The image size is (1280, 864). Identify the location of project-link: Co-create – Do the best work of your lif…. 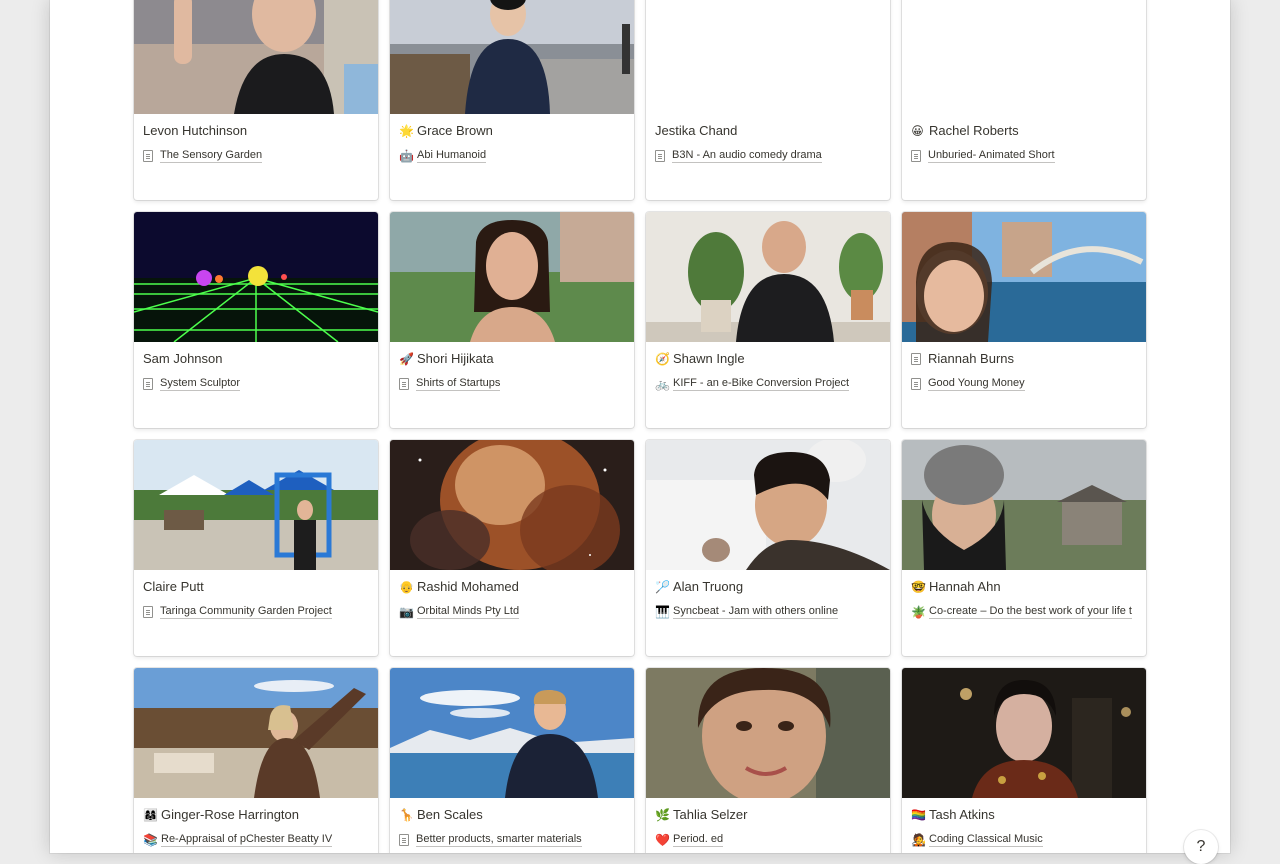
(1030, 611).